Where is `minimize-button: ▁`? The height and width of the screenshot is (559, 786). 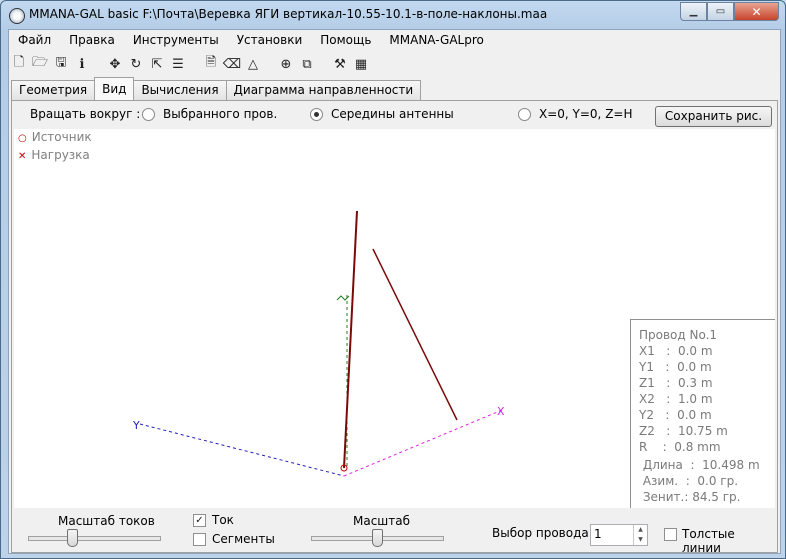
minimize-button: ▁ is located at coordinates (693, 11).